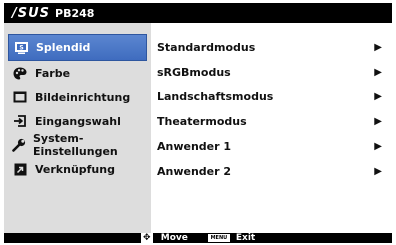  I want to click on sidebar-item-splendid: S Splendid, so click(77, 47).